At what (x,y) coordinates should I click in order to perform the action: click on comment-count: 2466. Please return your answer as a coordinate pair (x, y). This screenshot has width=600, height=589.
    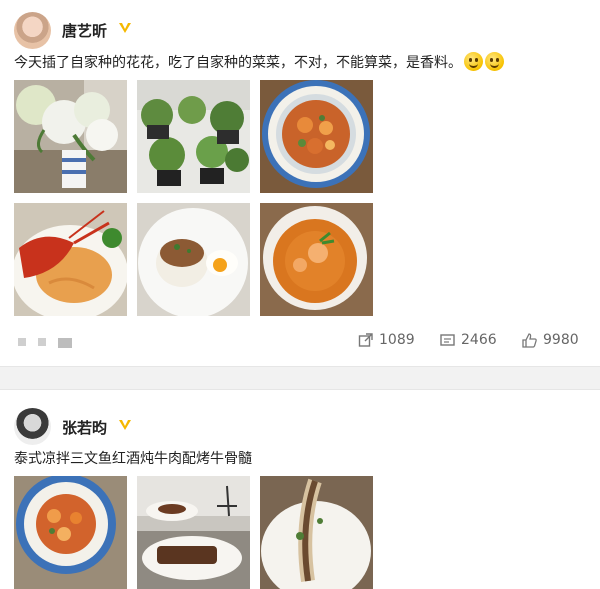
    Looking at the image, I should click on (479, 340).